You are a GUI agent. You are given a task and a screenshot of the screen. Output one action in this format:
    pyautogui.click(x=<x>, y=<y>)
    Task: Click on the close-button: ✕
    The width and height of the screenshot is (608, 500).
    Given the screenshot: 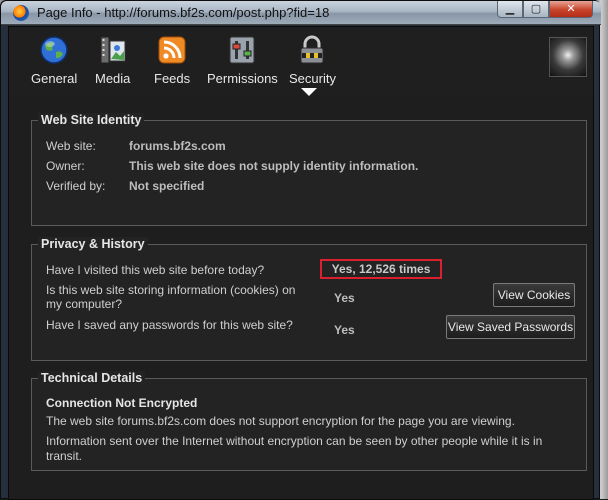 What is the action you would take?
    pyautogui.click(x=571, y=9)
    